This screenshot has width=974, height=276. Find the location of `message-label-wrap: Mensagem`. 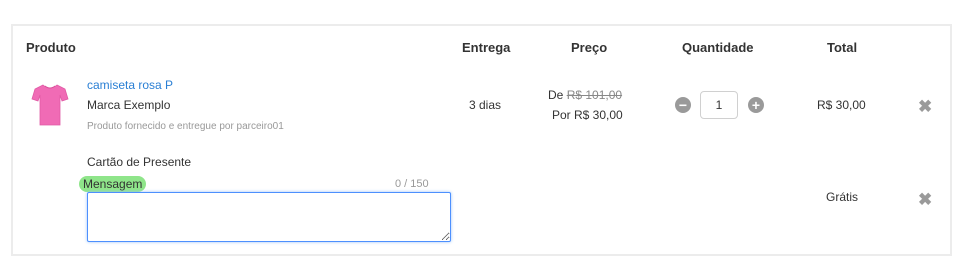

message-label-wrap: Mensagem is located at coordinates (113, 184).